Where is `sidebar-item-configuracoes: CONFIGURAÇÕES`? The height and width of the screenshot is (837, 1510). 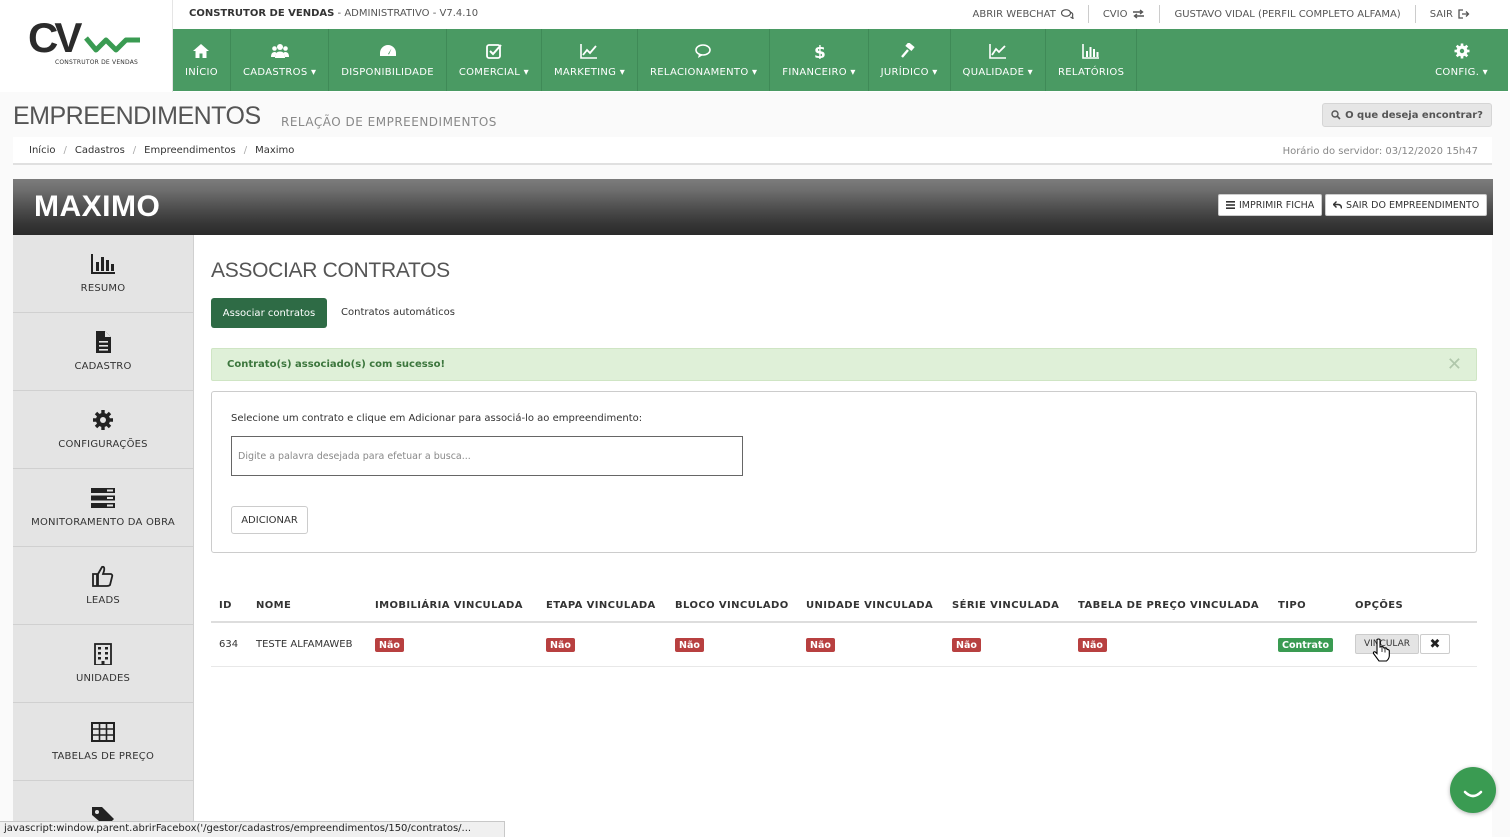 sidebar-item-configuracoes: CONFIGURAÇÕES is located at coordinates (103, 430).